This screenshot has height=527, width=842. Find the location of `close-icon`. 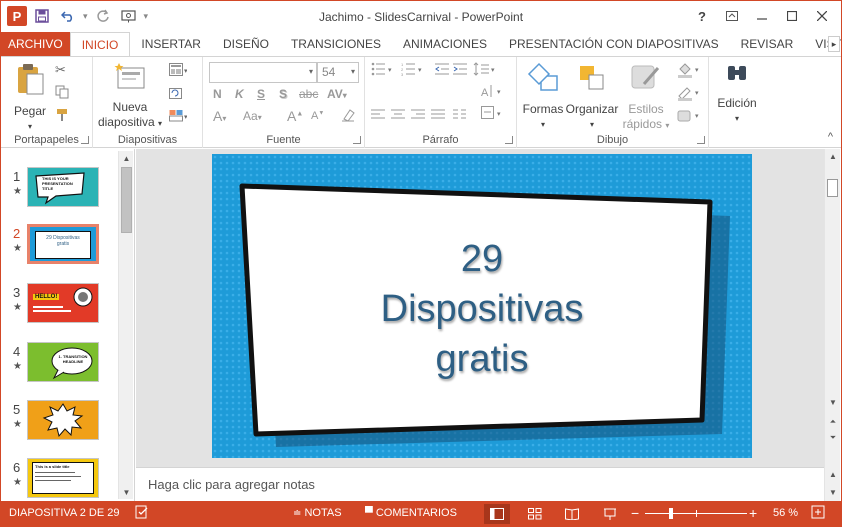

close-icon is located at coordinates (822, 16).